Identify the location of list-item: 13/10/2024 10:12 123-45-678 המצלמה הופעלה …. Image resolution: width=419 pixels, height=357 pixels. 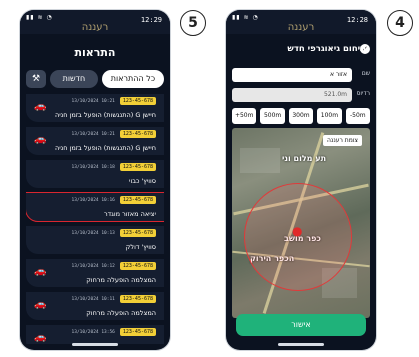
(95, 273).